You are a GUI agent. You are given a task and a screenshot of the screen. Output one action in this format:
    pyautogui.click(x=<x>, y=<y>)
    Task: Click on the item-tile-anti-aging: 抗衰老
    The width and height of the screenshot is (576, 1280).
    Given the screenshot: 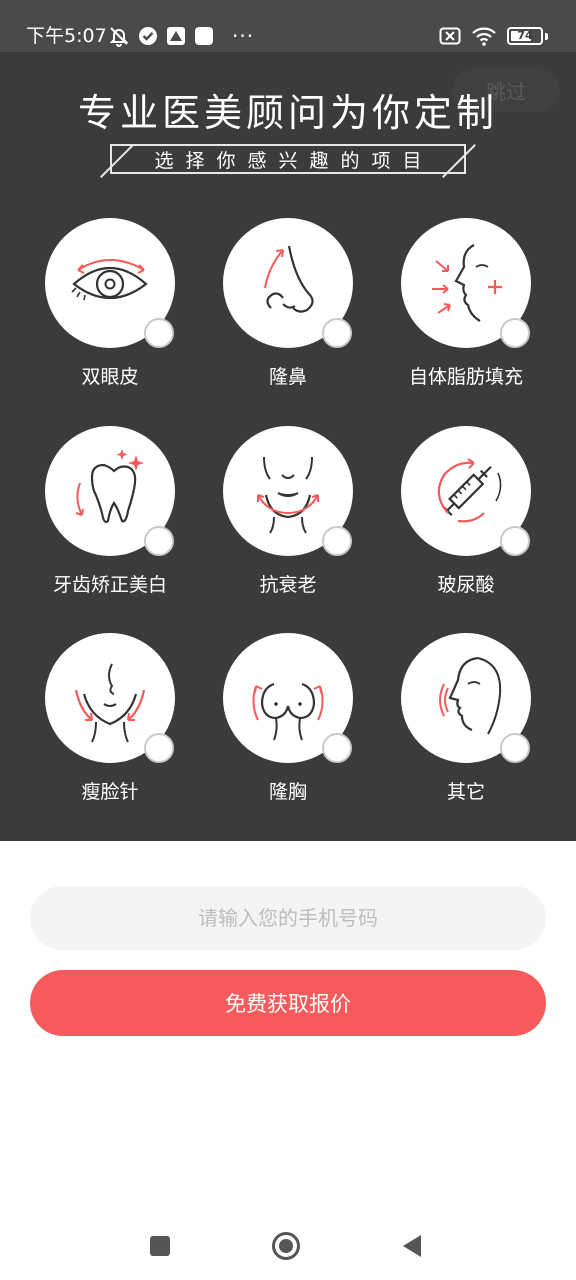 What is the action you would take?
    pyautogui.click(x=288, y=521)
    